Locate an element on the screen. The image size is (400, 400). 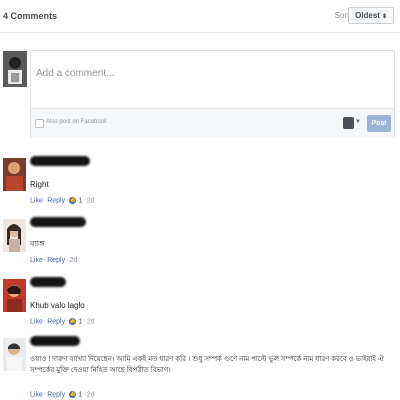
identity-avatar-icon is located at coordinates (348, 123).